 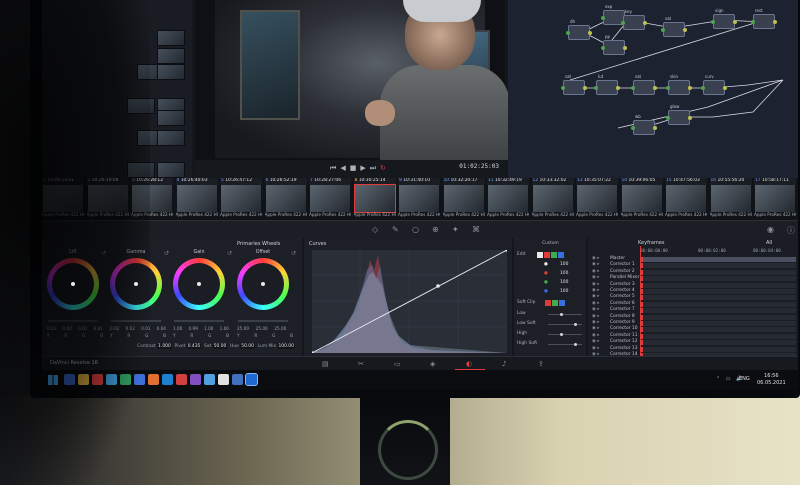 I want to click on color-node: glow, so click(x=679, y=114).